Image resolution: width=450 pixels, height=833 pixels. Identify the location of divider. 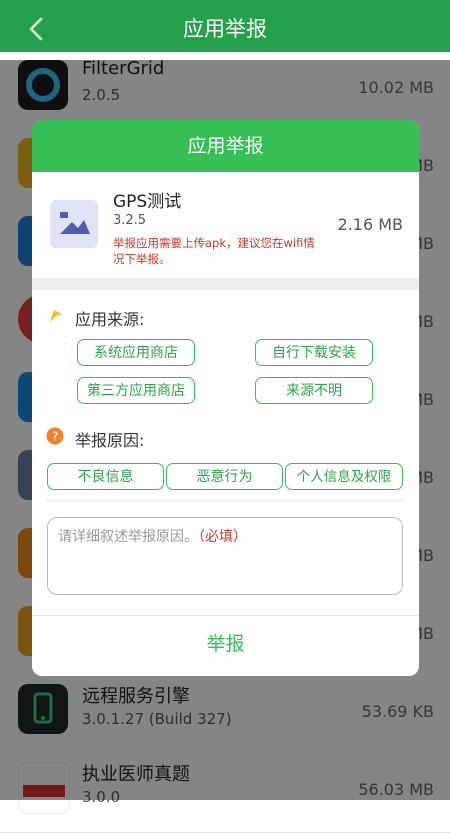
(225, 500).